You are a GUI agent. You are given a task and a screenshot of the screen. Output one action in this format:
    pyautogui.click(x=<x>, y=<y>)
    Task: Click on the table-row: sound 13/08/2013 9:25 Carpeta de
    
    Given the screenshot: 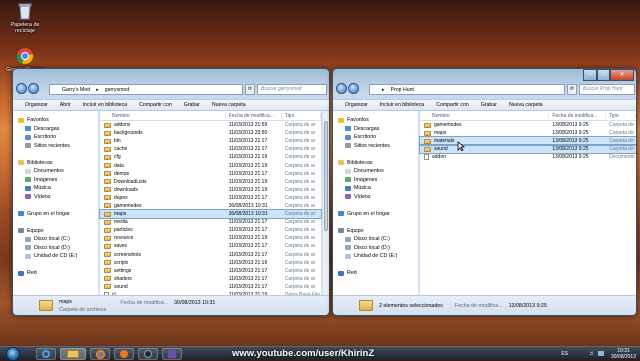 What is the action you would take?
    pyautogui.click(x=527, y=149)
    